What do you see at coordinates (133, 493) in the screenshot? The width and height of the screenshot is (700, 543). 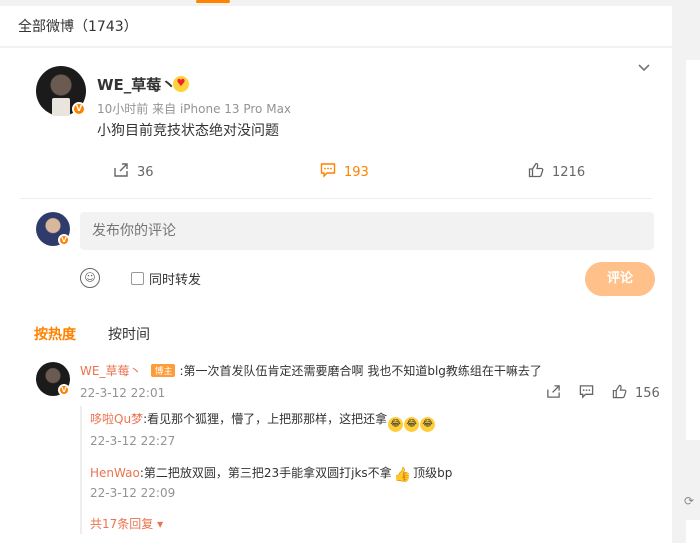 I see `reply-time: 22-3-12 22:09` at bounding box center [133, 493].